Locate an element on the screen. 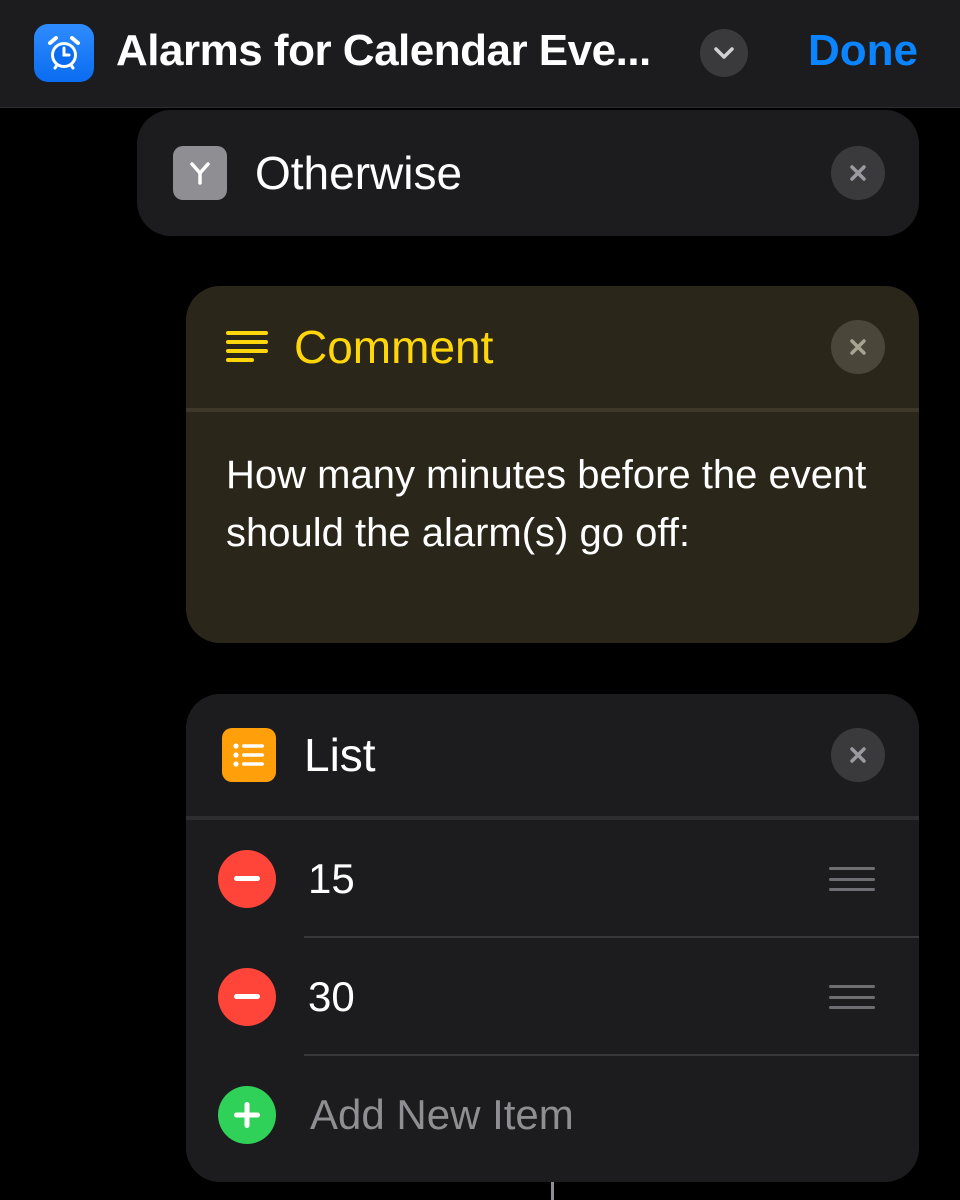  flow-connector is located at coordinates (552, 1191).